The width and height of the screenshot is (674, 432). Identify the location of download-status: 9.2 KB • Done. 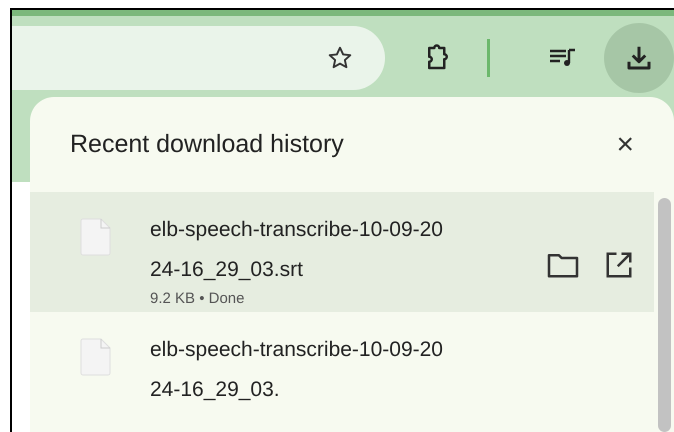
(198, 299).